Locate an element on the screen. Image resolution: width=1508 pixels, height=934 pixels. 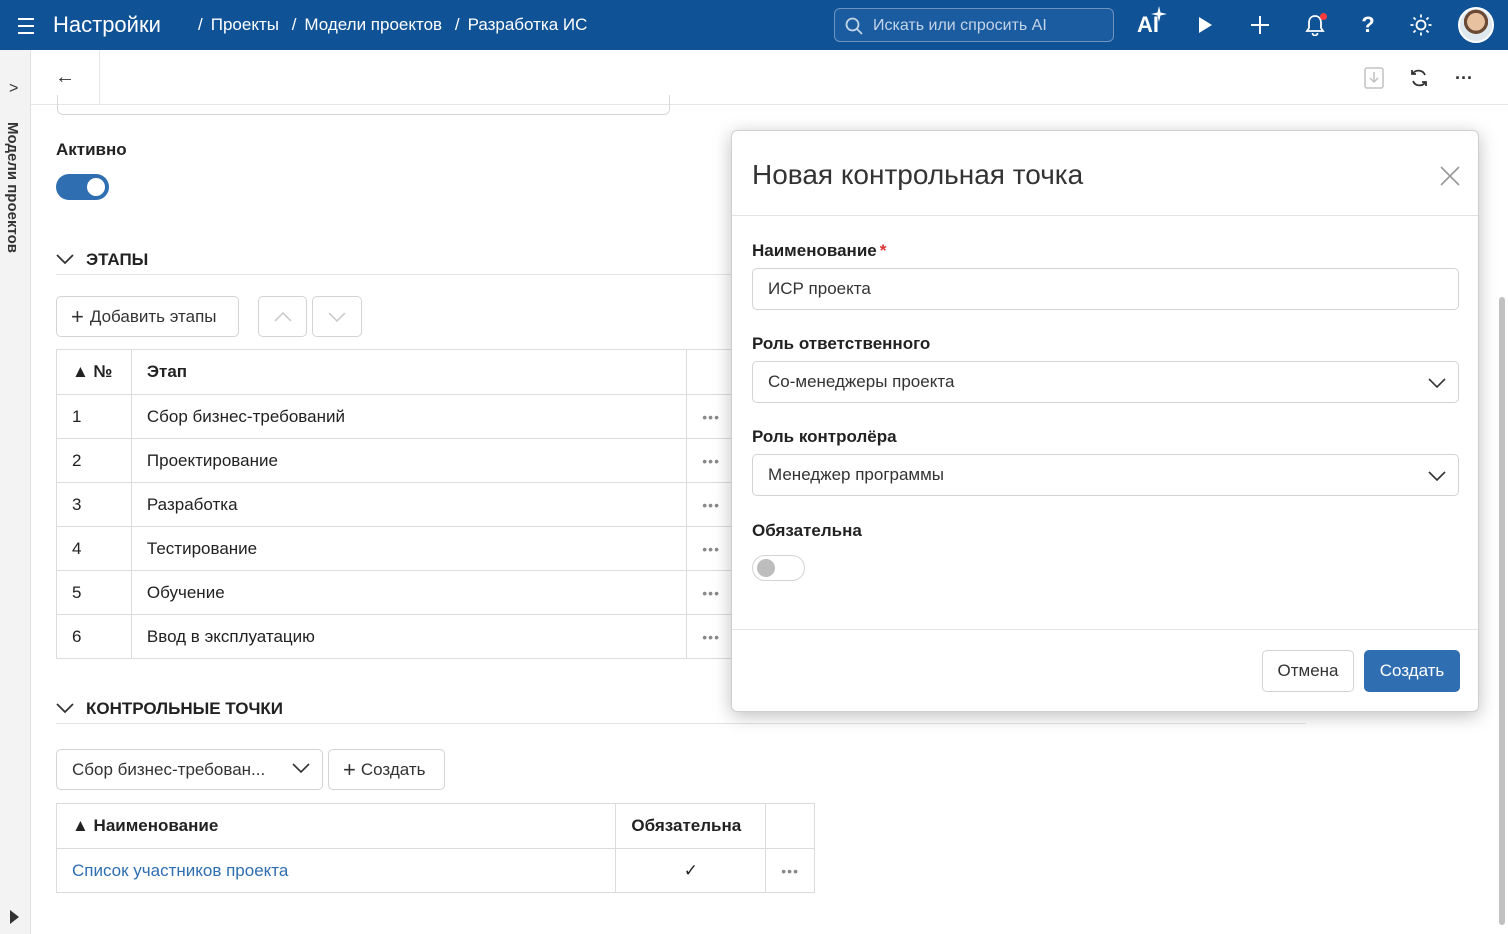
responsible-role-label: Роль ответственного is located at coordinates (841, 343).